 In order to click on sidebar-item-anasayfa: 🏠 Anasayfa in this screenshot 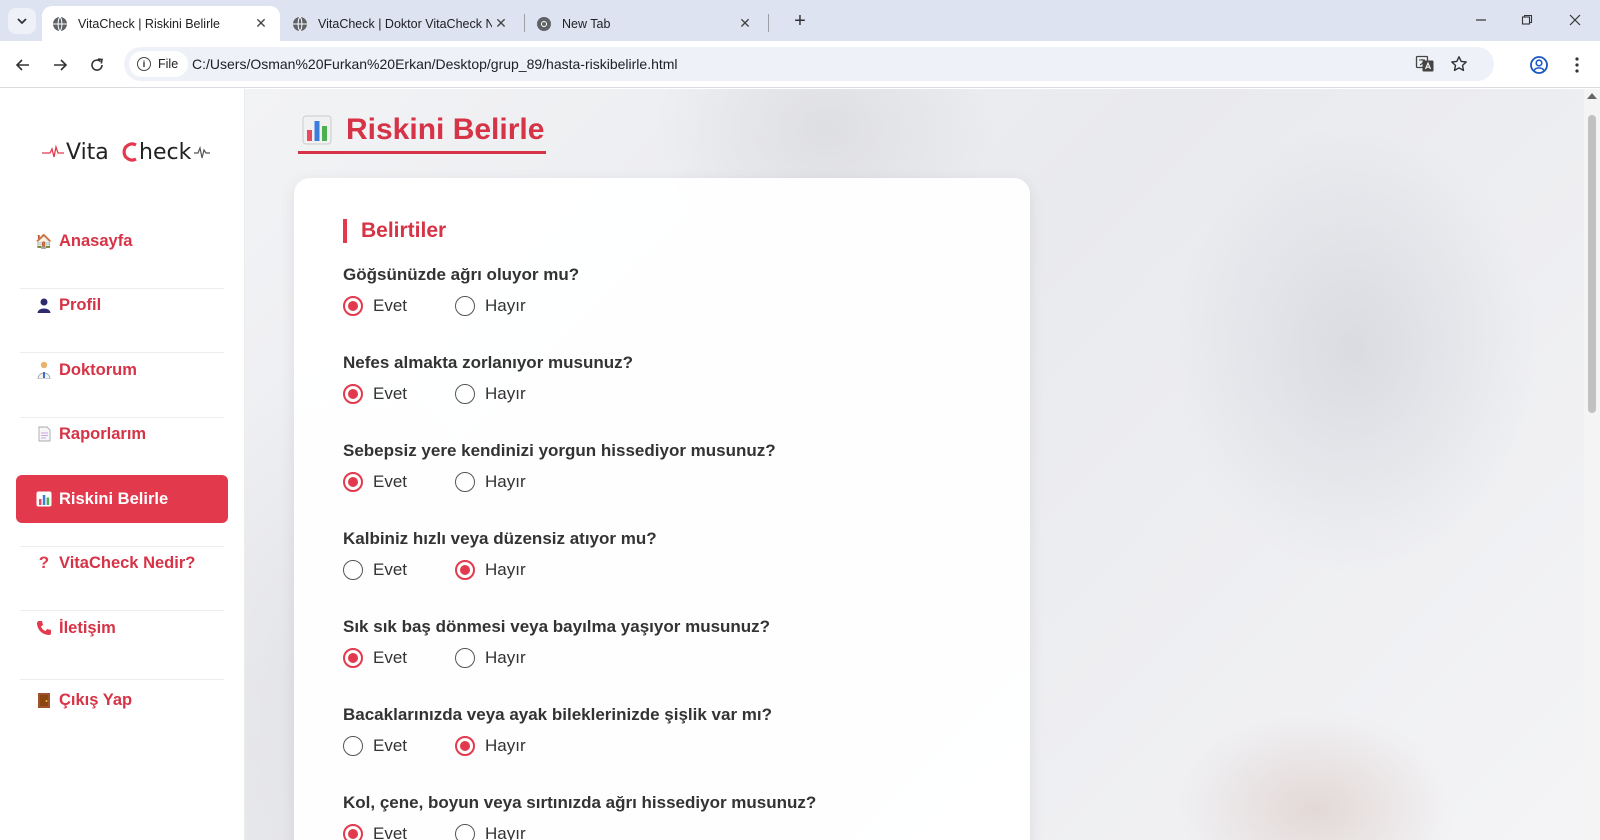, I will do `click(122, 241)`.